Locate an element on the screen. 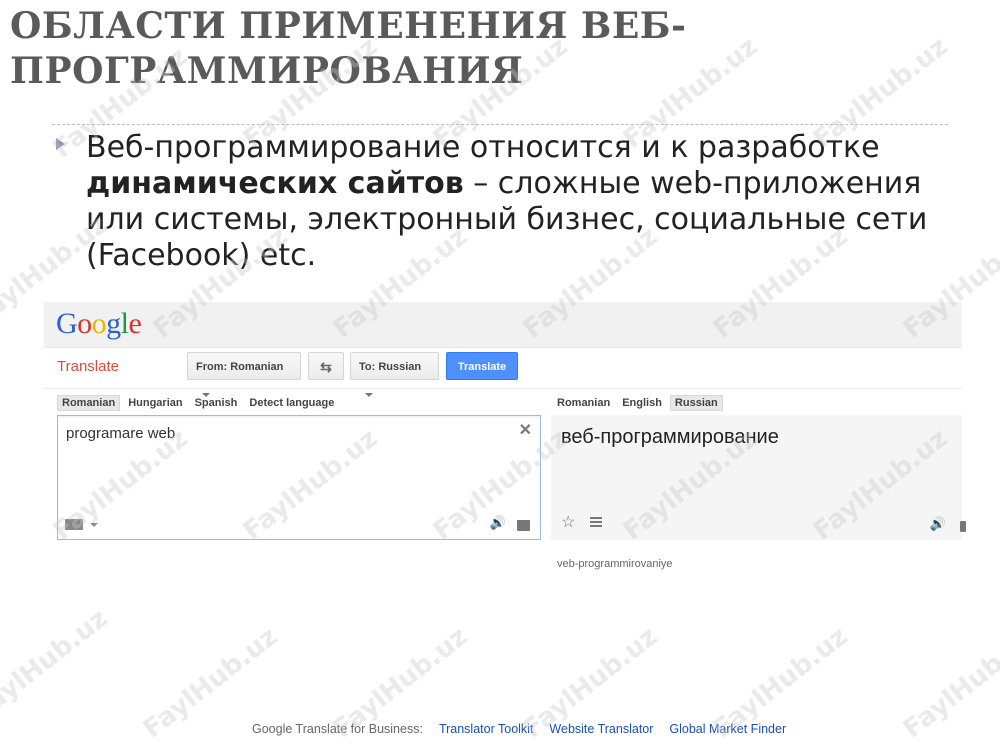 This screenshot has height=750, width=1000. logo-letter: G is located at coordinates (67, 323).